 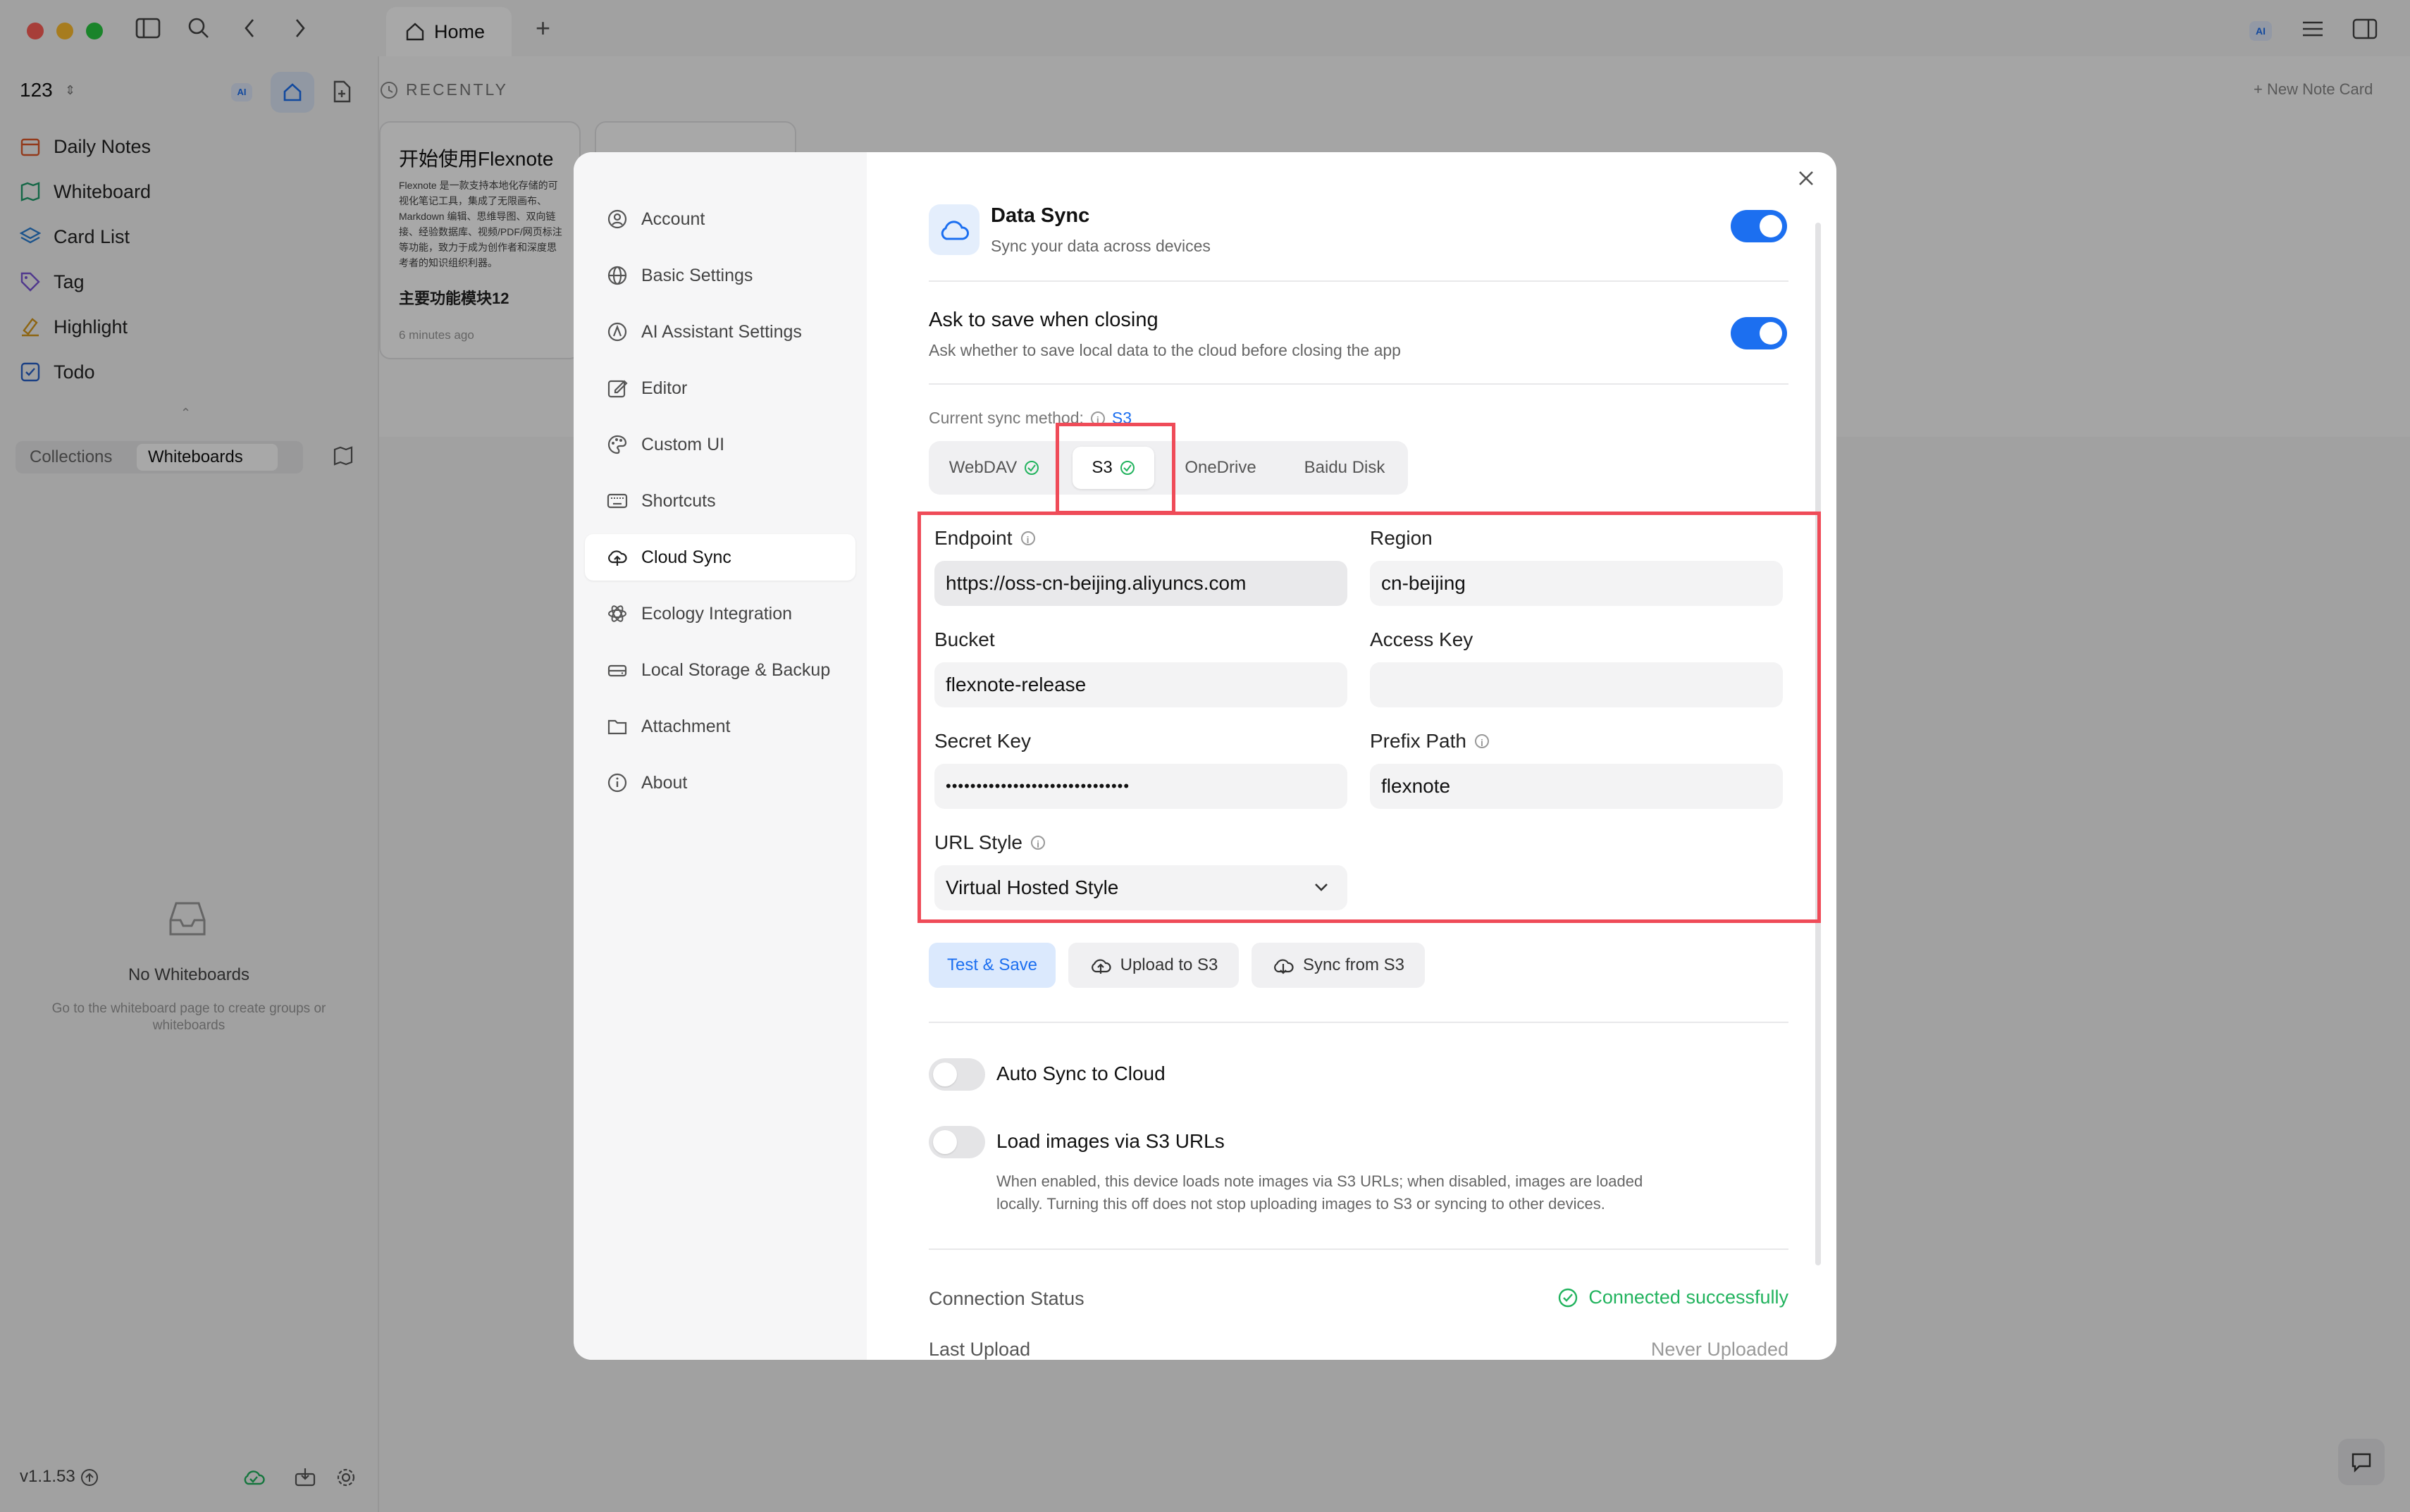 What do you see at coordinates (720, 219) in the screenshot?
I see `settings-menu-account: Account` at bounding box center [720, 219].